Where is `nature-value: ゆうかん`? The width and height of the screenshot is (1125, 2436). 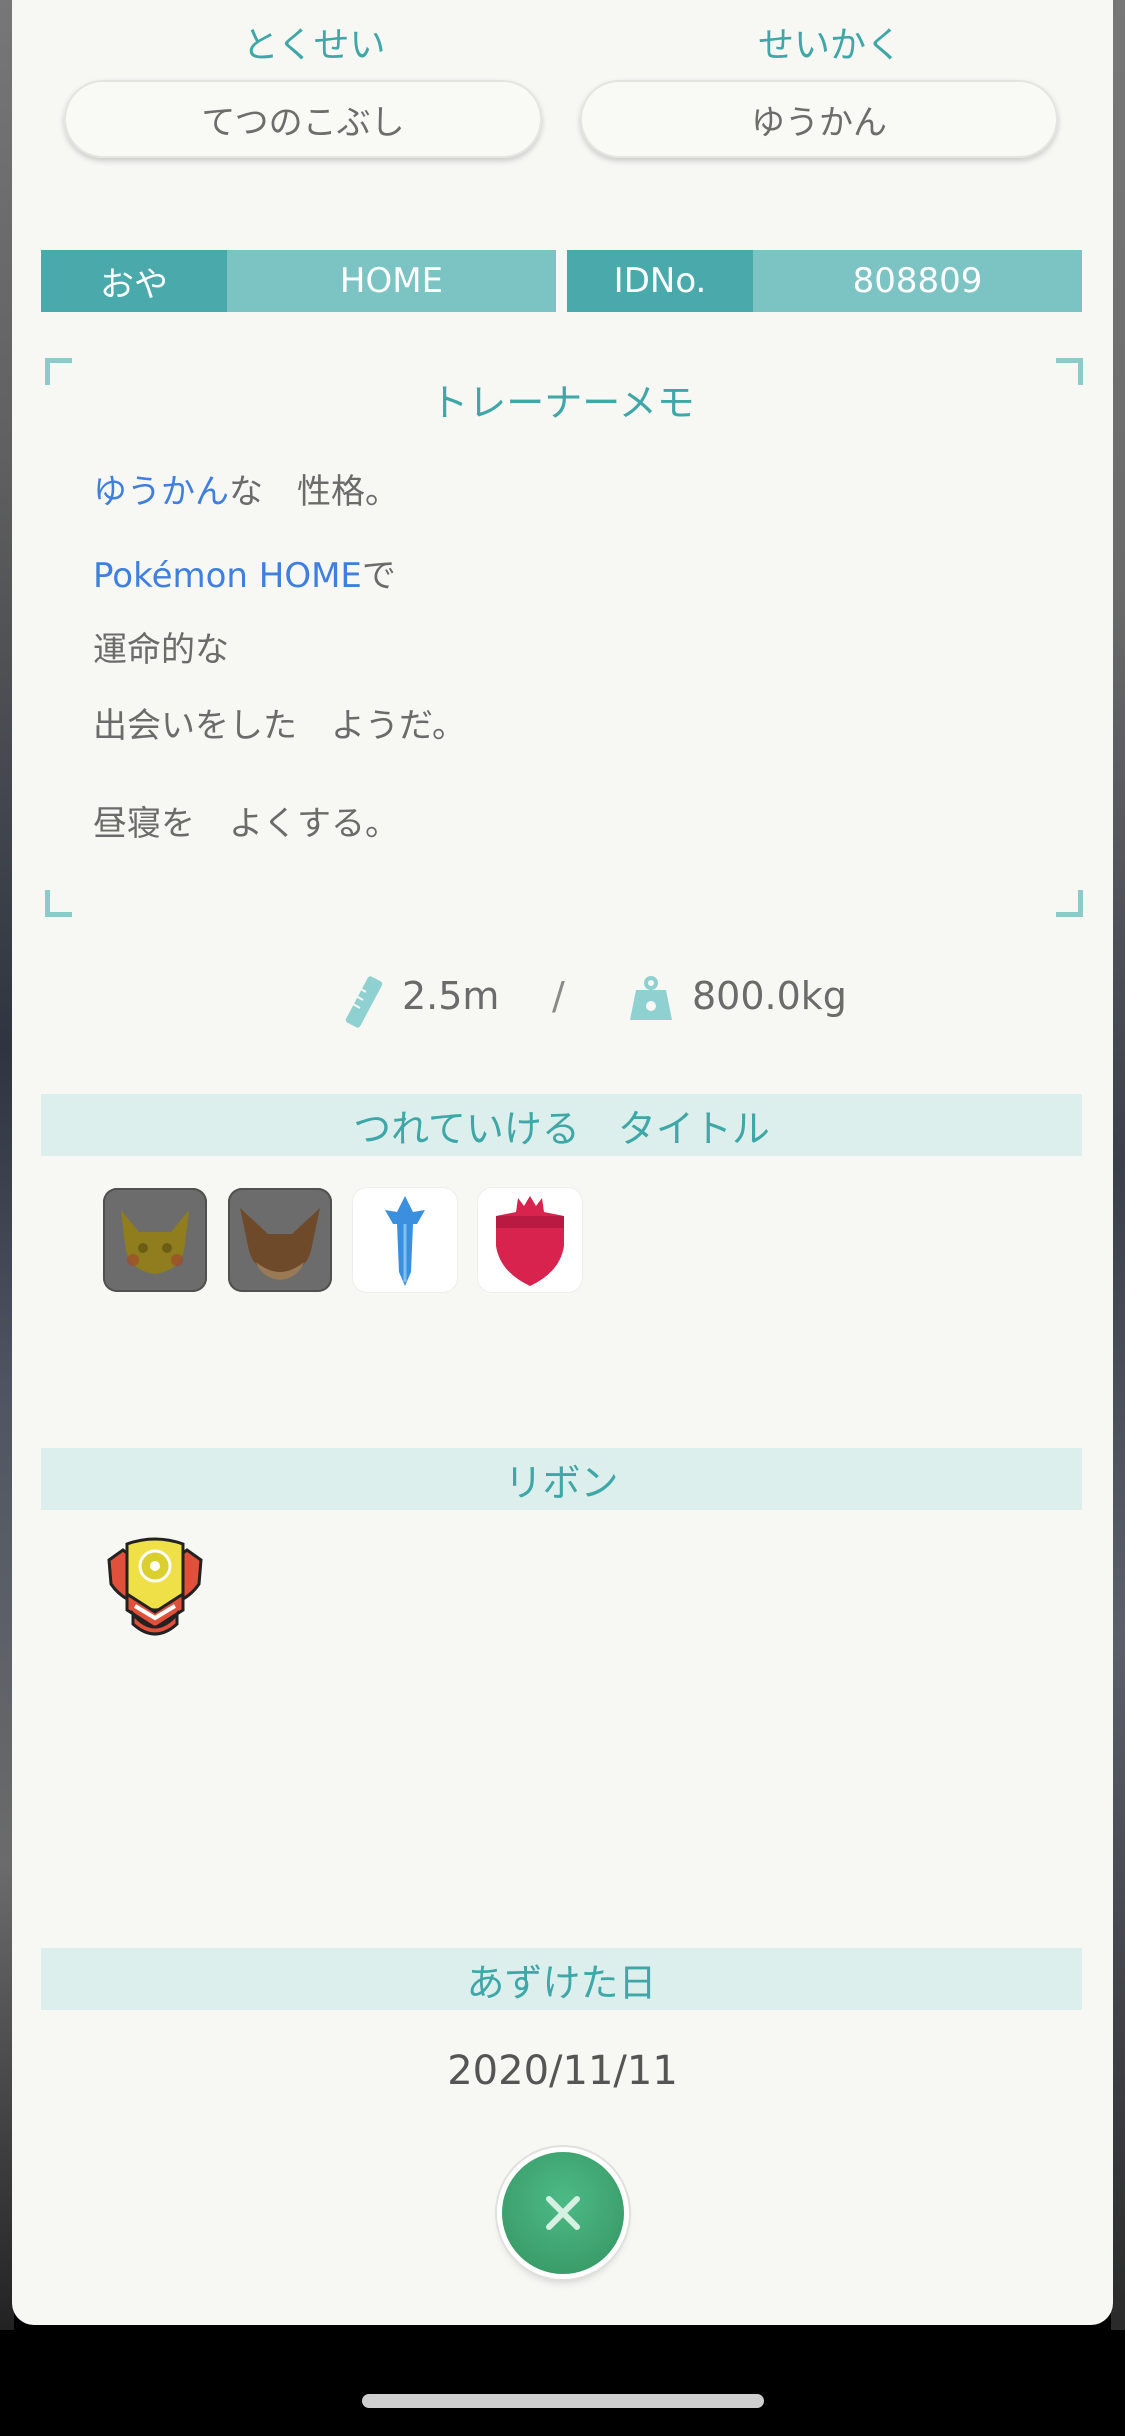 nature-value: ゆうかん is located at coordinates (819, 119).